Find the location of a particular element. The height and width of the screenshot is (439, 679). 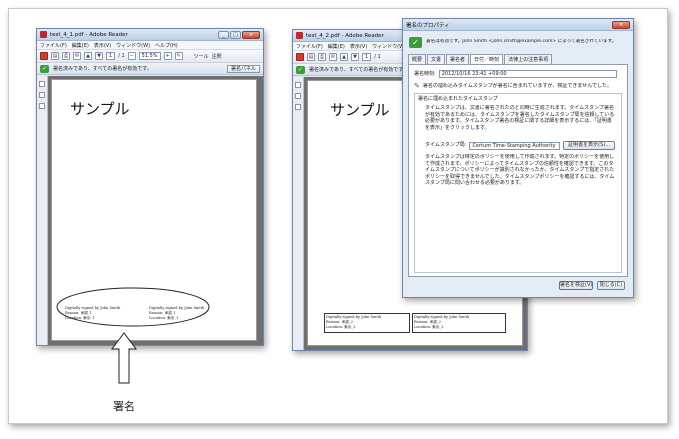

sign-tool-icon: ✎ is located at coordinates (178, 56).